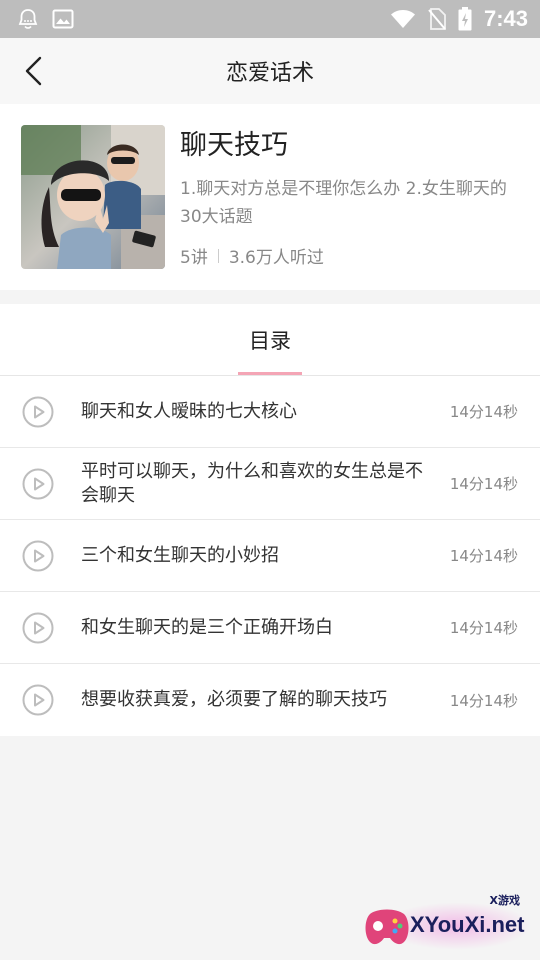 This screenshot has height=960, width=540. What do you see at coordinates (270, 373) in the screenshot?
I see `tab-indicator` at bounding box center [270, 373].